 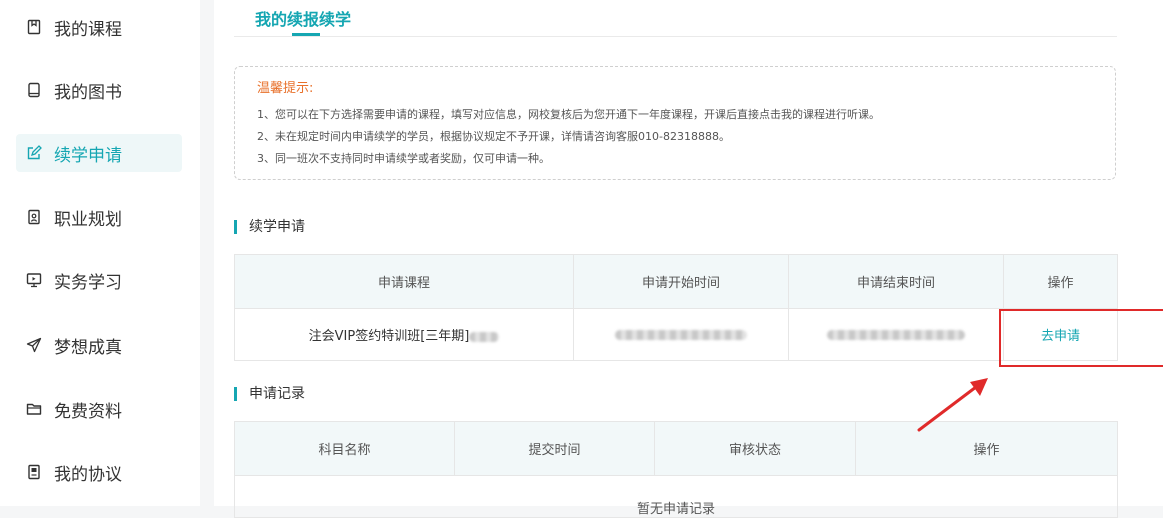 What do you see at coordinates (675, 36) in the screenshot?
I see `tab-divider` at bounding box center [675, 36].